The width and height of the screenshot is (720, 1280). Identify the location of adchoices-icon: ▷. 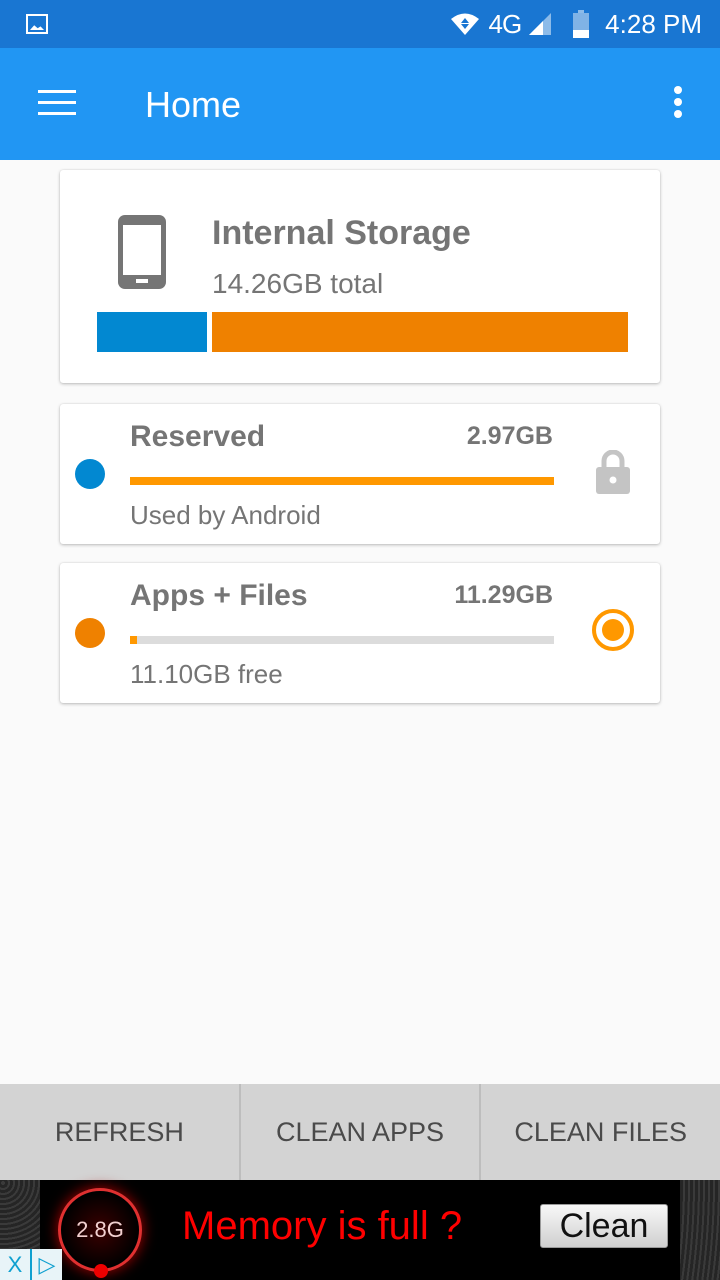
(47, 1264).